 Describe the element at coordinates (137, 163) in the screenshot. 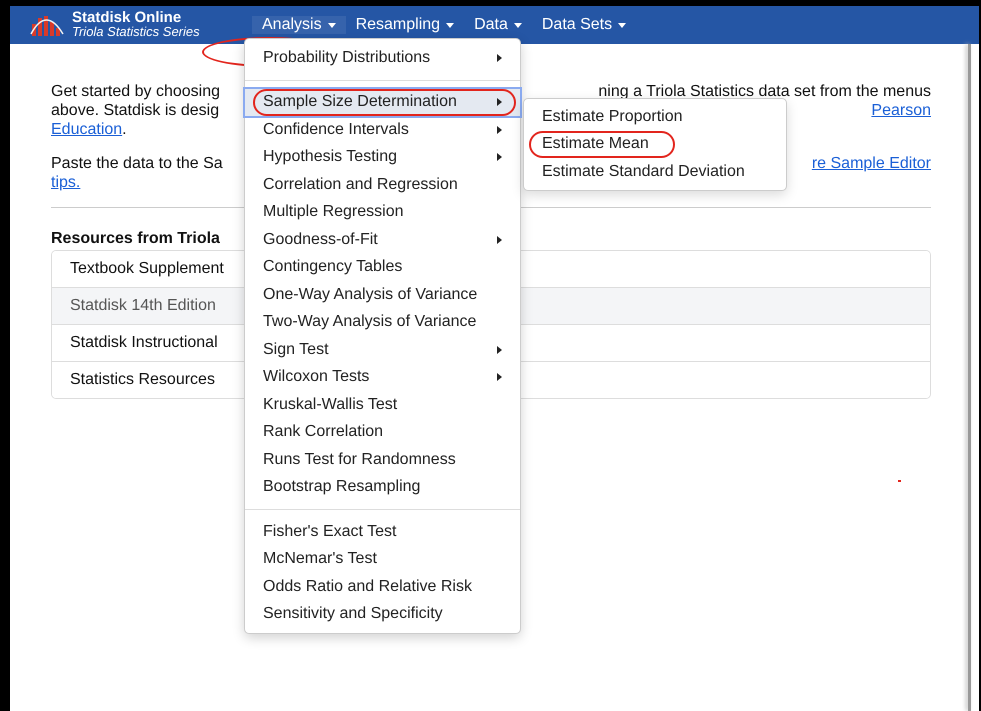

I see `body-text: Paste the data to the Sa` at that location.